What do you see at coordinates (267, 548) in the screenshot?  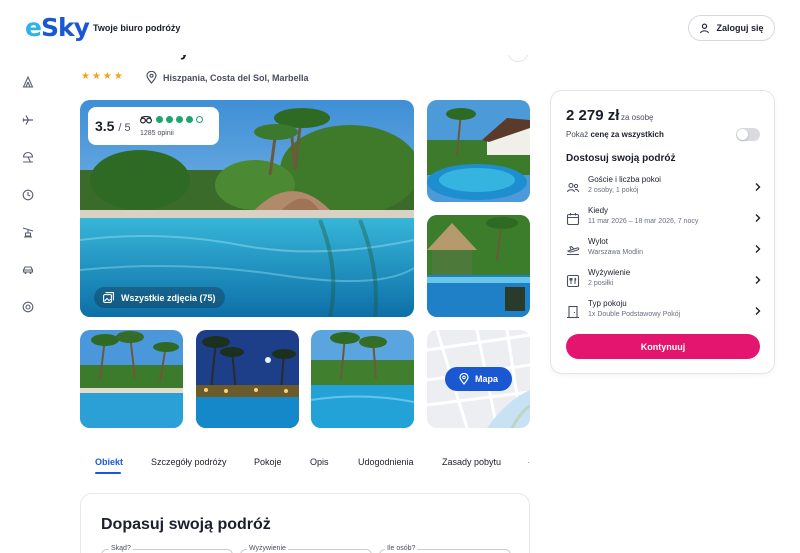 I see `meals-field-label: Wyżywienie` at bounding box center [267, 548].